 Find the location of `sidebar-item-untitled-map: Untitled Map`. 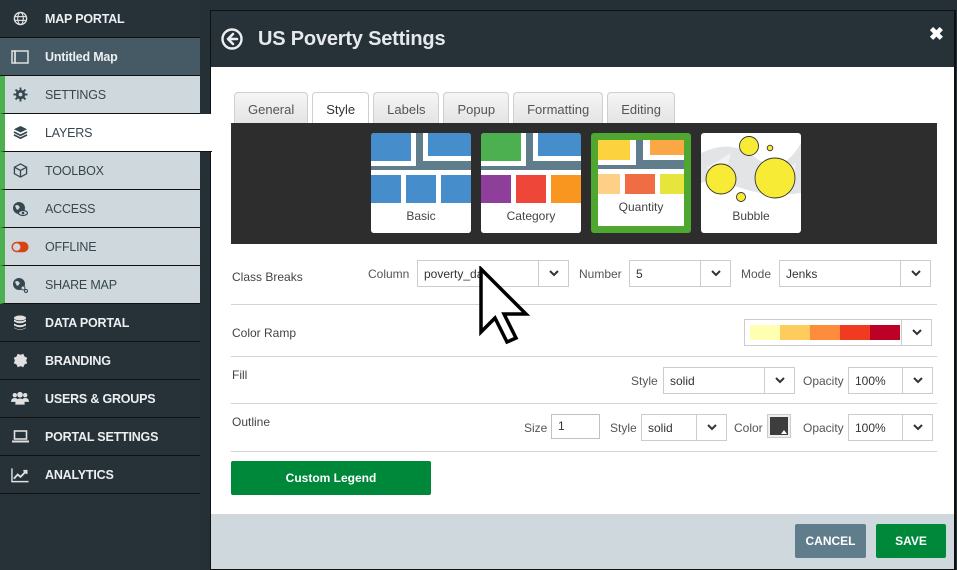

sidebar-item-untitled-map: Untitled Map is located at coordinates (100, 57).